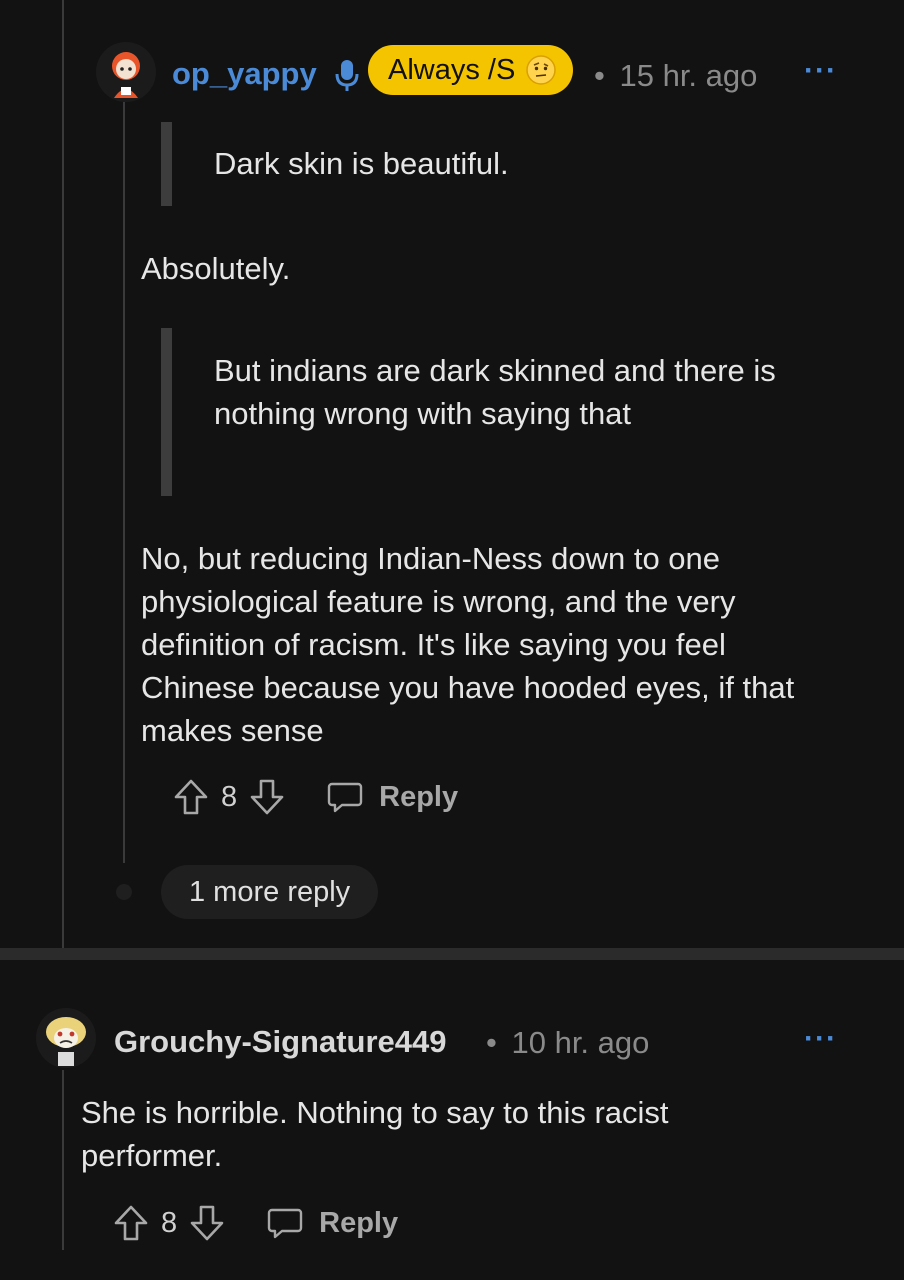 The width and height of the screenshot is (904, 1280). Describe the element at coordinates (124, 480) in the screenshot. I see `comment-thread-line` at that location.